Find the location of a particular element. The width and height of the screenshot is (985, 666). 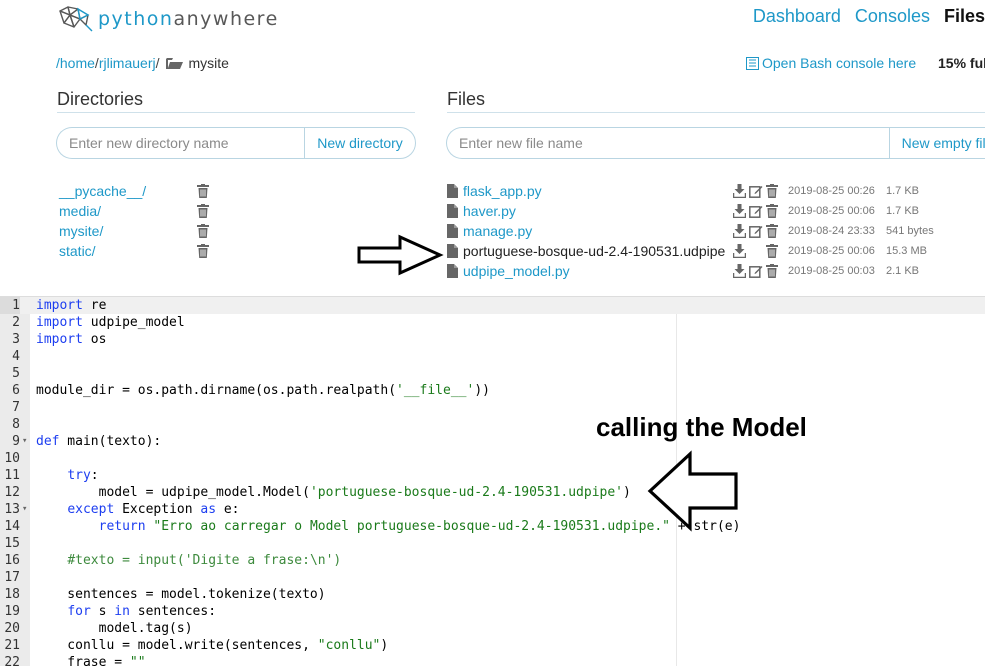

directory-link: static/ is located at coordinates (128, 251).